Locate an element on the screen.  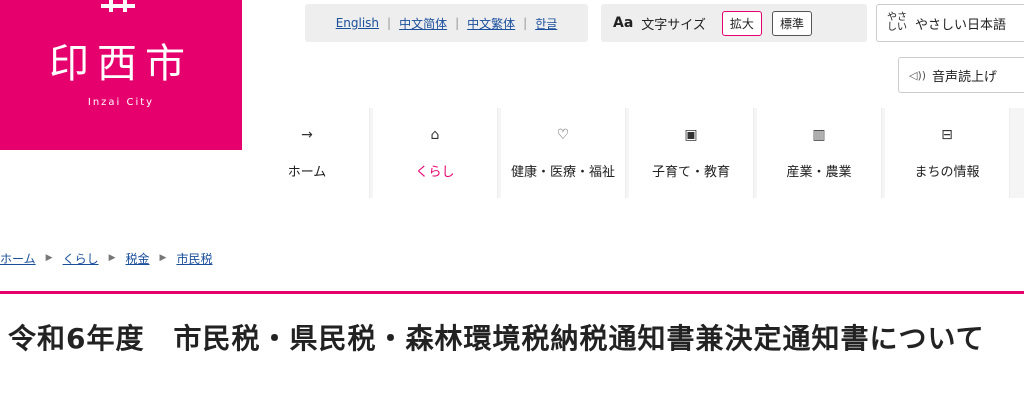
language-switcher: English | 中文简体 | 中文繁体 | 한글 is located at coordinates (446, 23).